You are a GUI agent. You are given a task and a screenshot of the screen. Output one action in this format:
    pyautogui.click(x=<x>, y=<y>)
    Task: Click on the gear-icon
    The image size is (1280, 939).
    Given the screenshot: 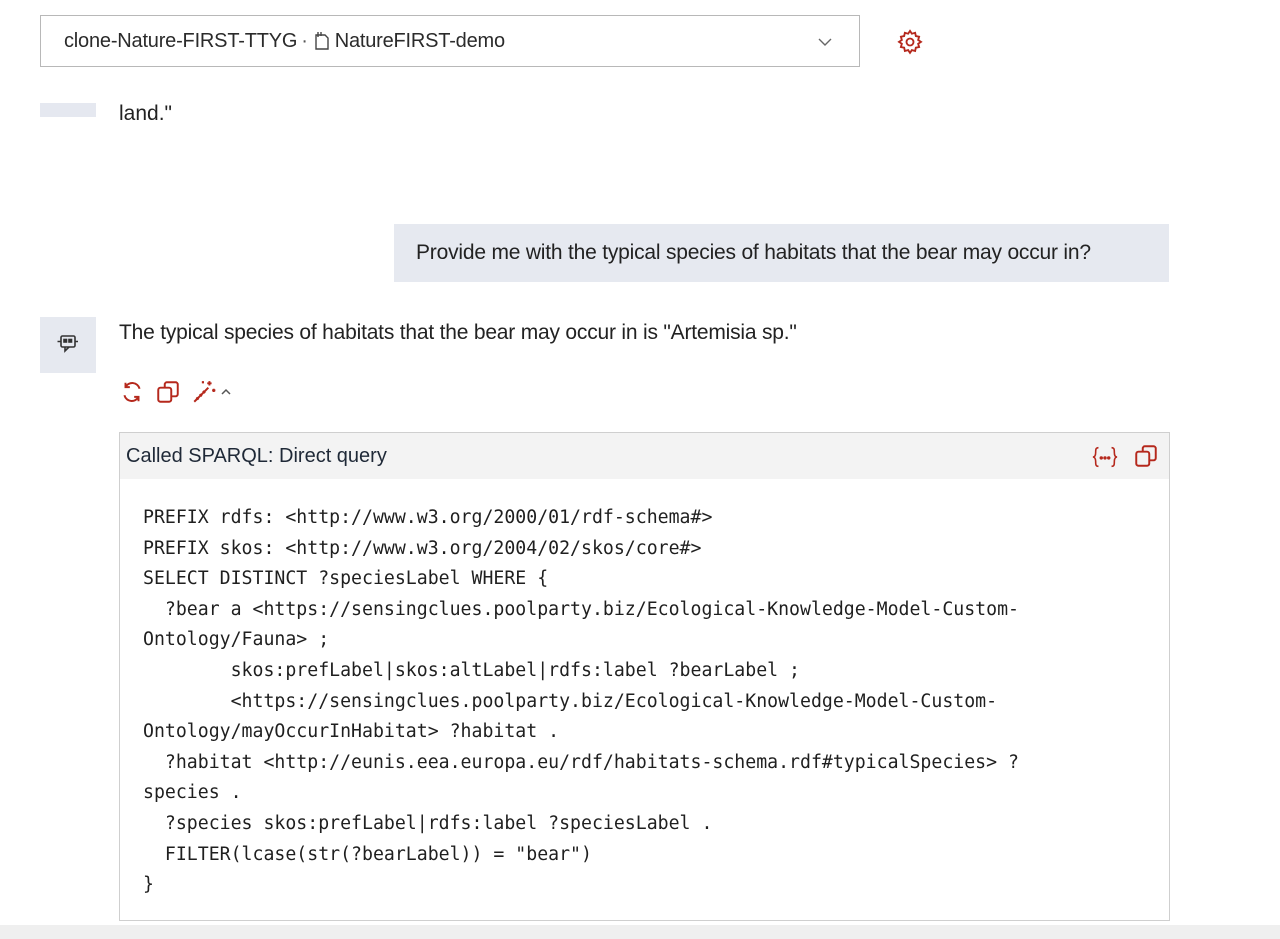 What is the action you would take?
    pyautogui.click(x=910, y=42)
    